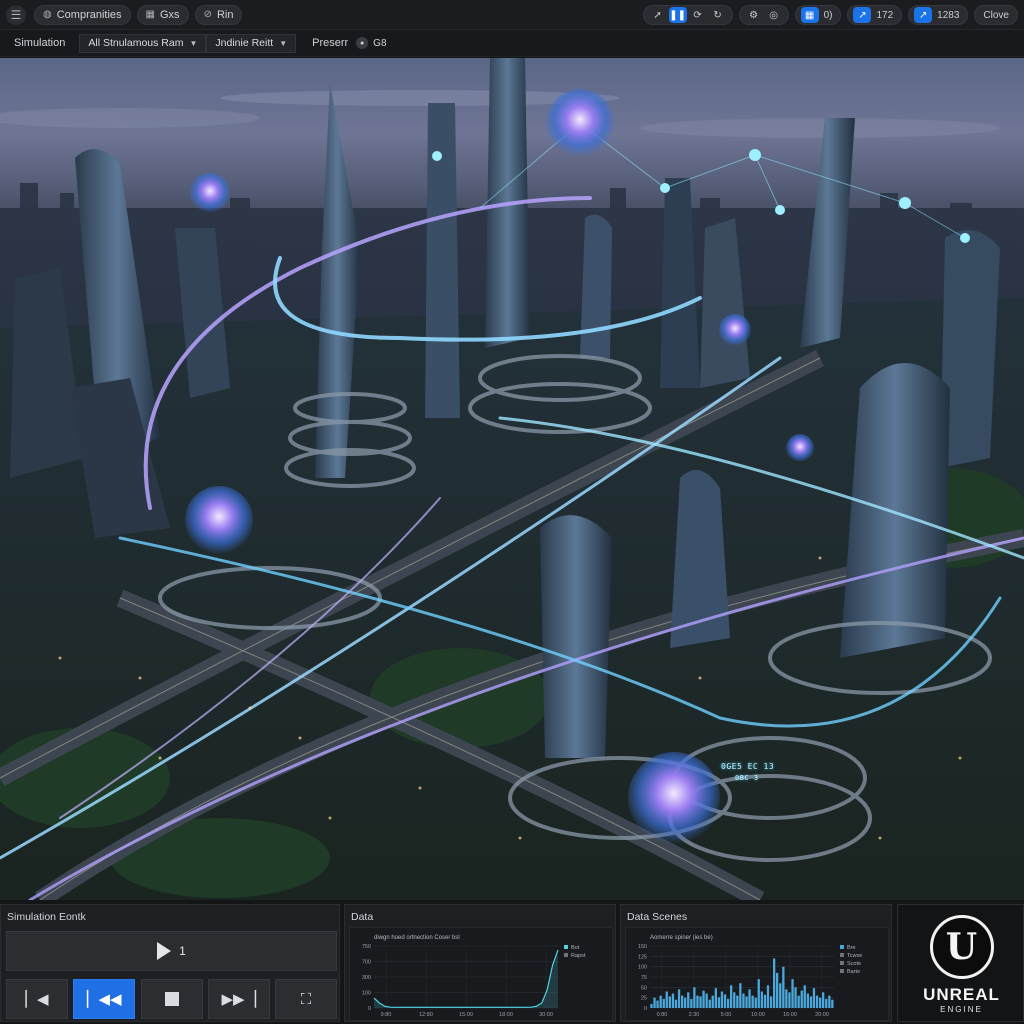 The width and height of the screenshot is (1024, 1024). I want to click on rotate-tool-icon: ⟳, so click(698, 15).